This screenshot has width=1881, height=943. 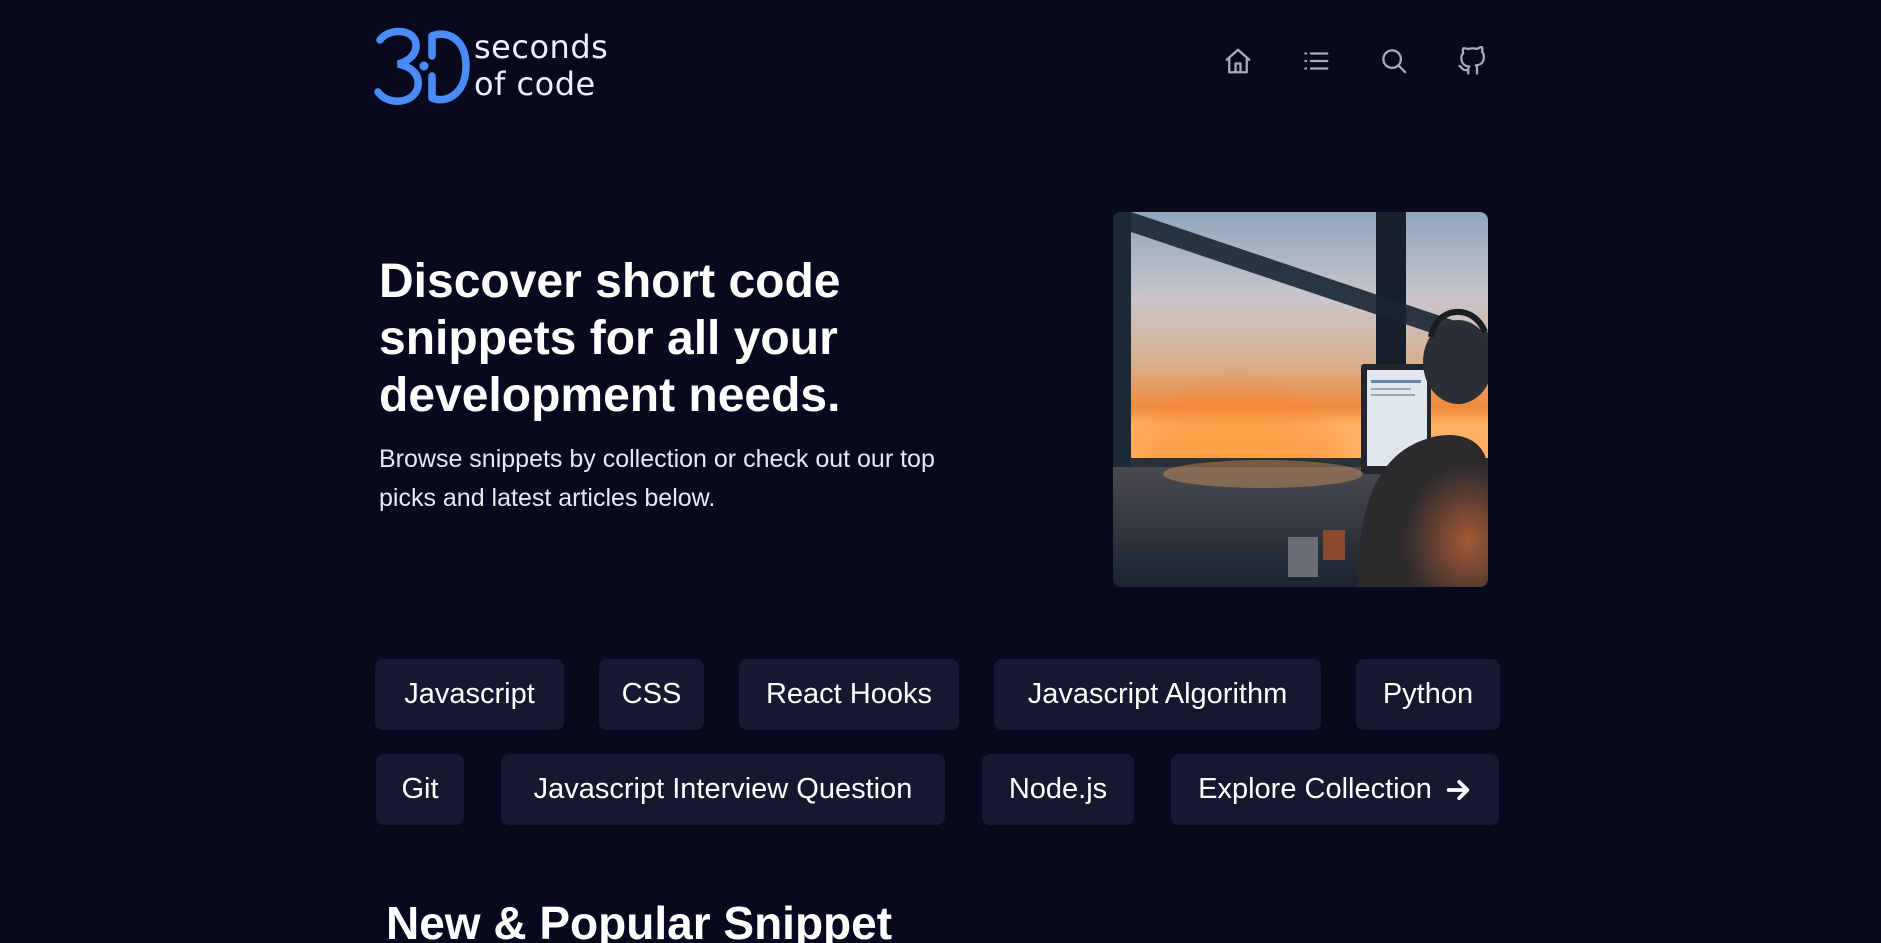 What do you see at coordinates (1238, 61) in the screenshot?
I see `home-icon` at bounding box center [1238, 61].